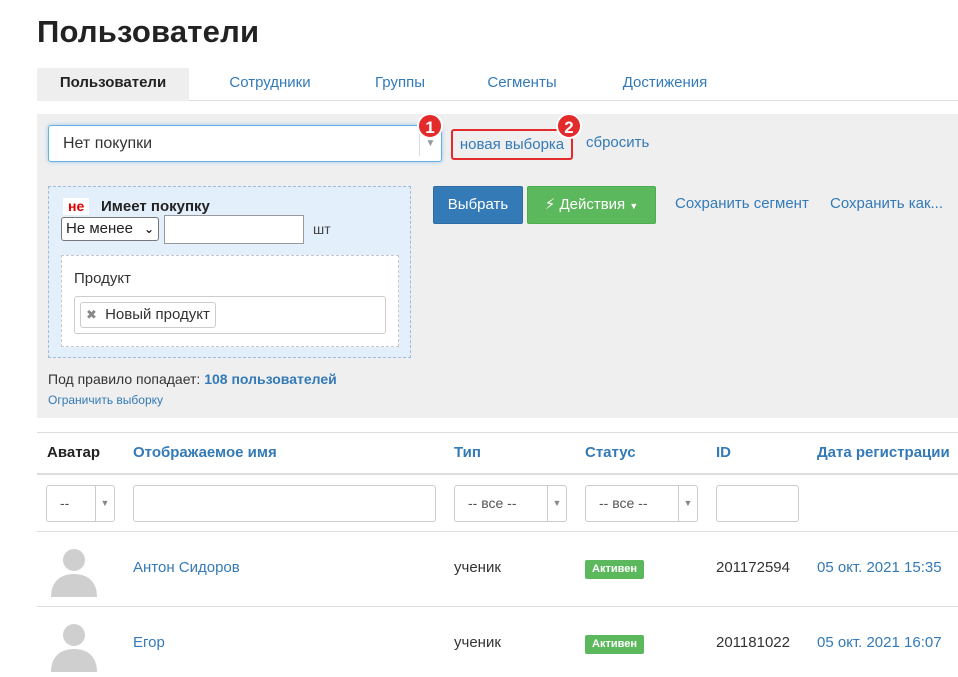  What do you see at coordinates (522, 84) in the screenshot?
I see `tab-segments: Сегменты` at bounding box center [522, 84].